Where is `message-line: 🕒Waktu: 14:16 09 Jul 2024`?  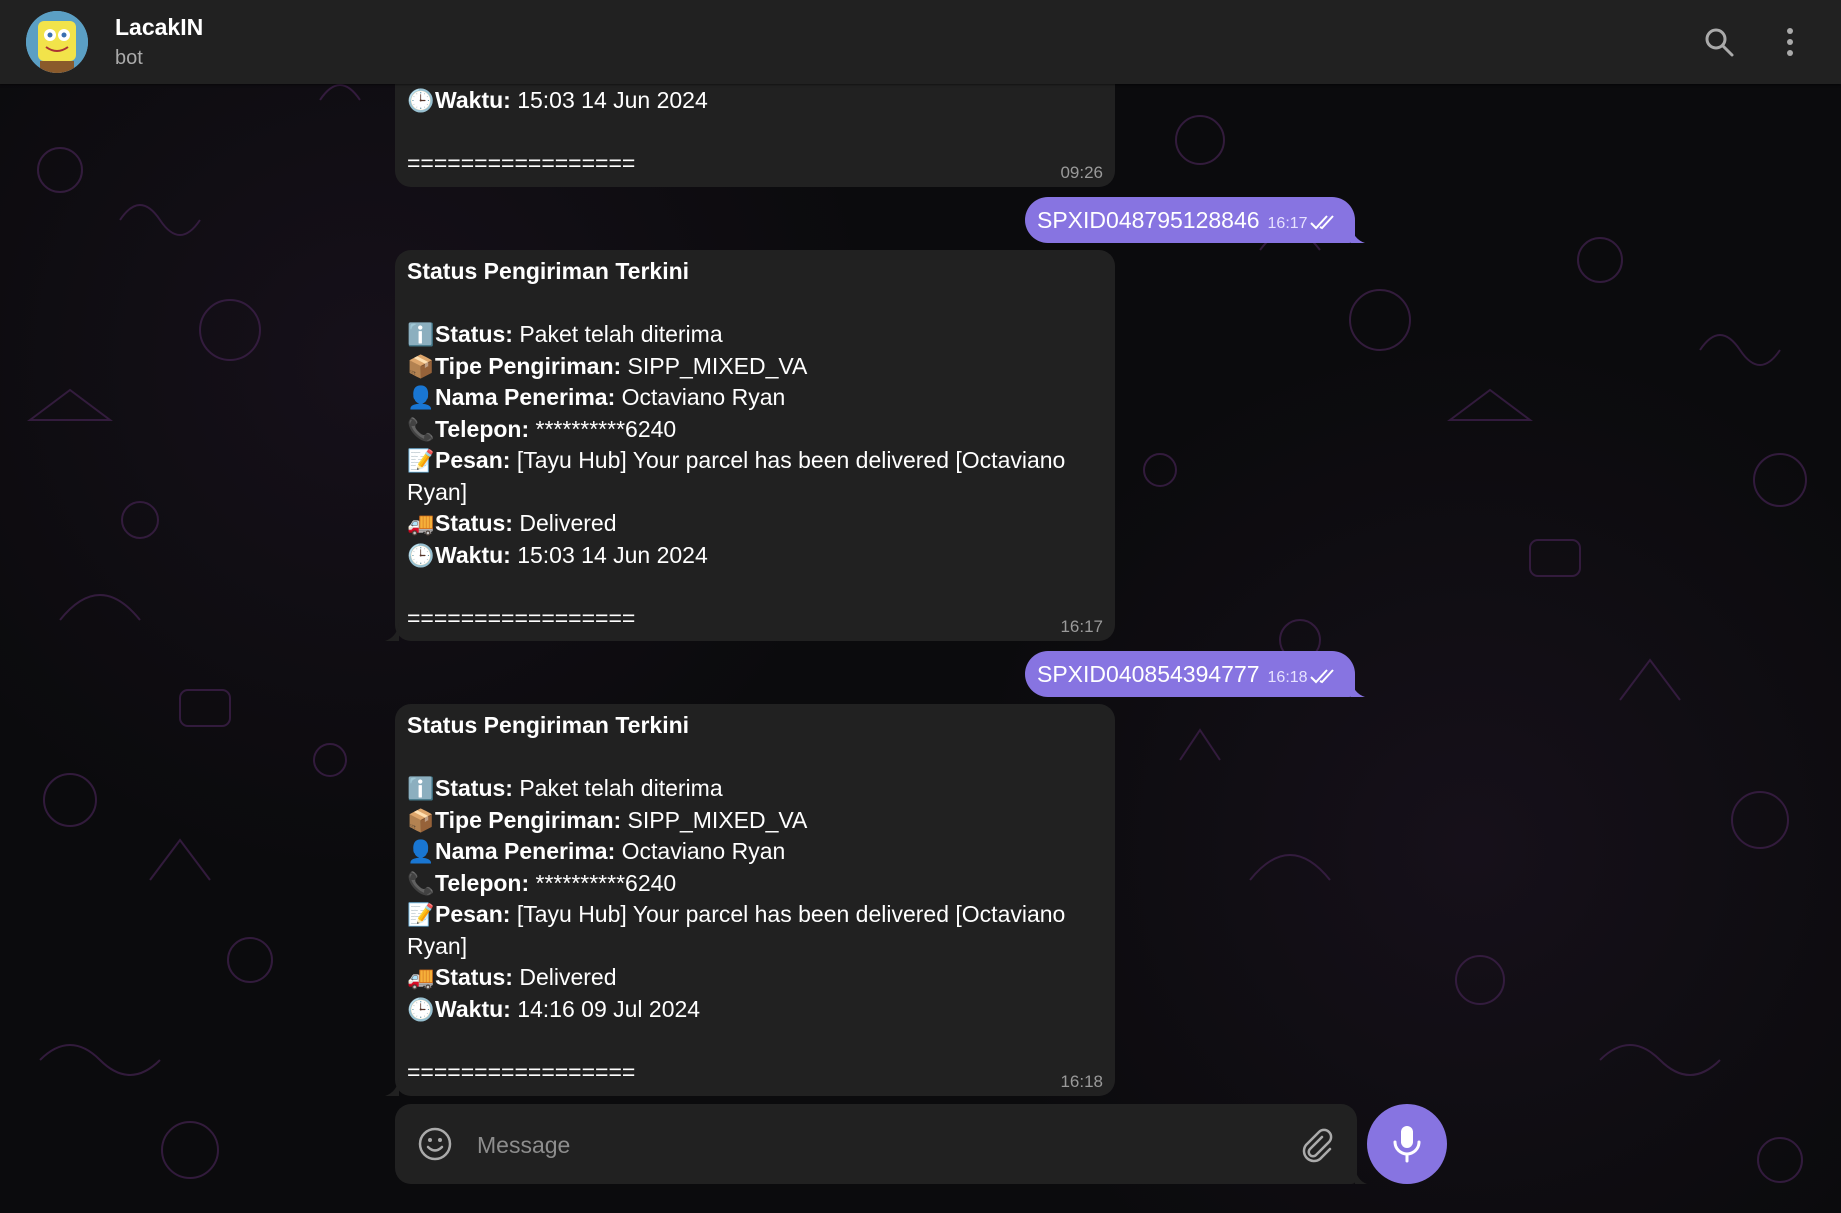 message-line: 🕒Waktu: 14:16 09 Jul 2024 is located at coordinates (755, 1010).